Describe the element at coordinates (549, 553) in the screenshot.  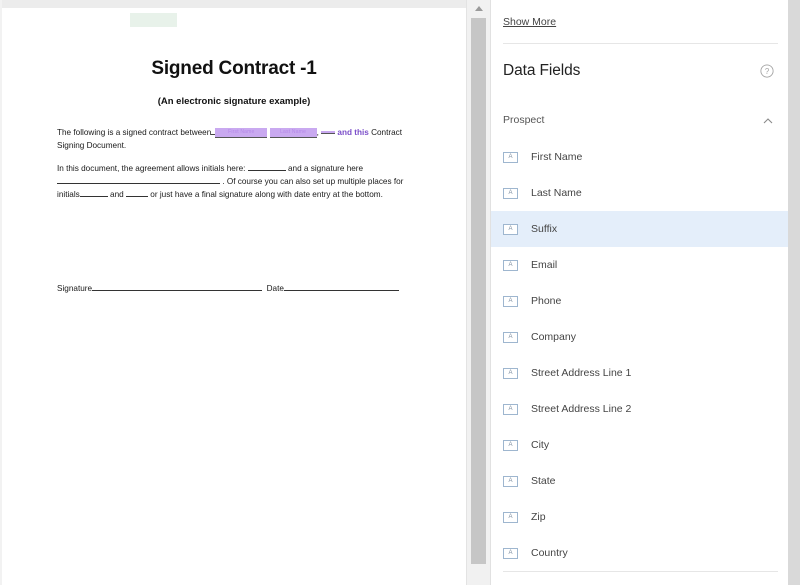
I see `field-label: Country` at that location.